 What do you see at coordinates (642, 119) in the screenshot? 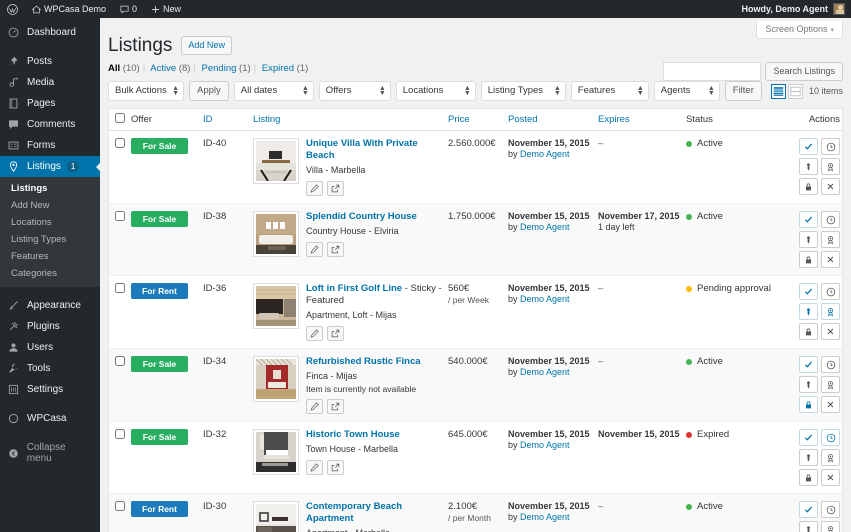
I see `column-header-expires: Expires` at bounding box center [642, 119].